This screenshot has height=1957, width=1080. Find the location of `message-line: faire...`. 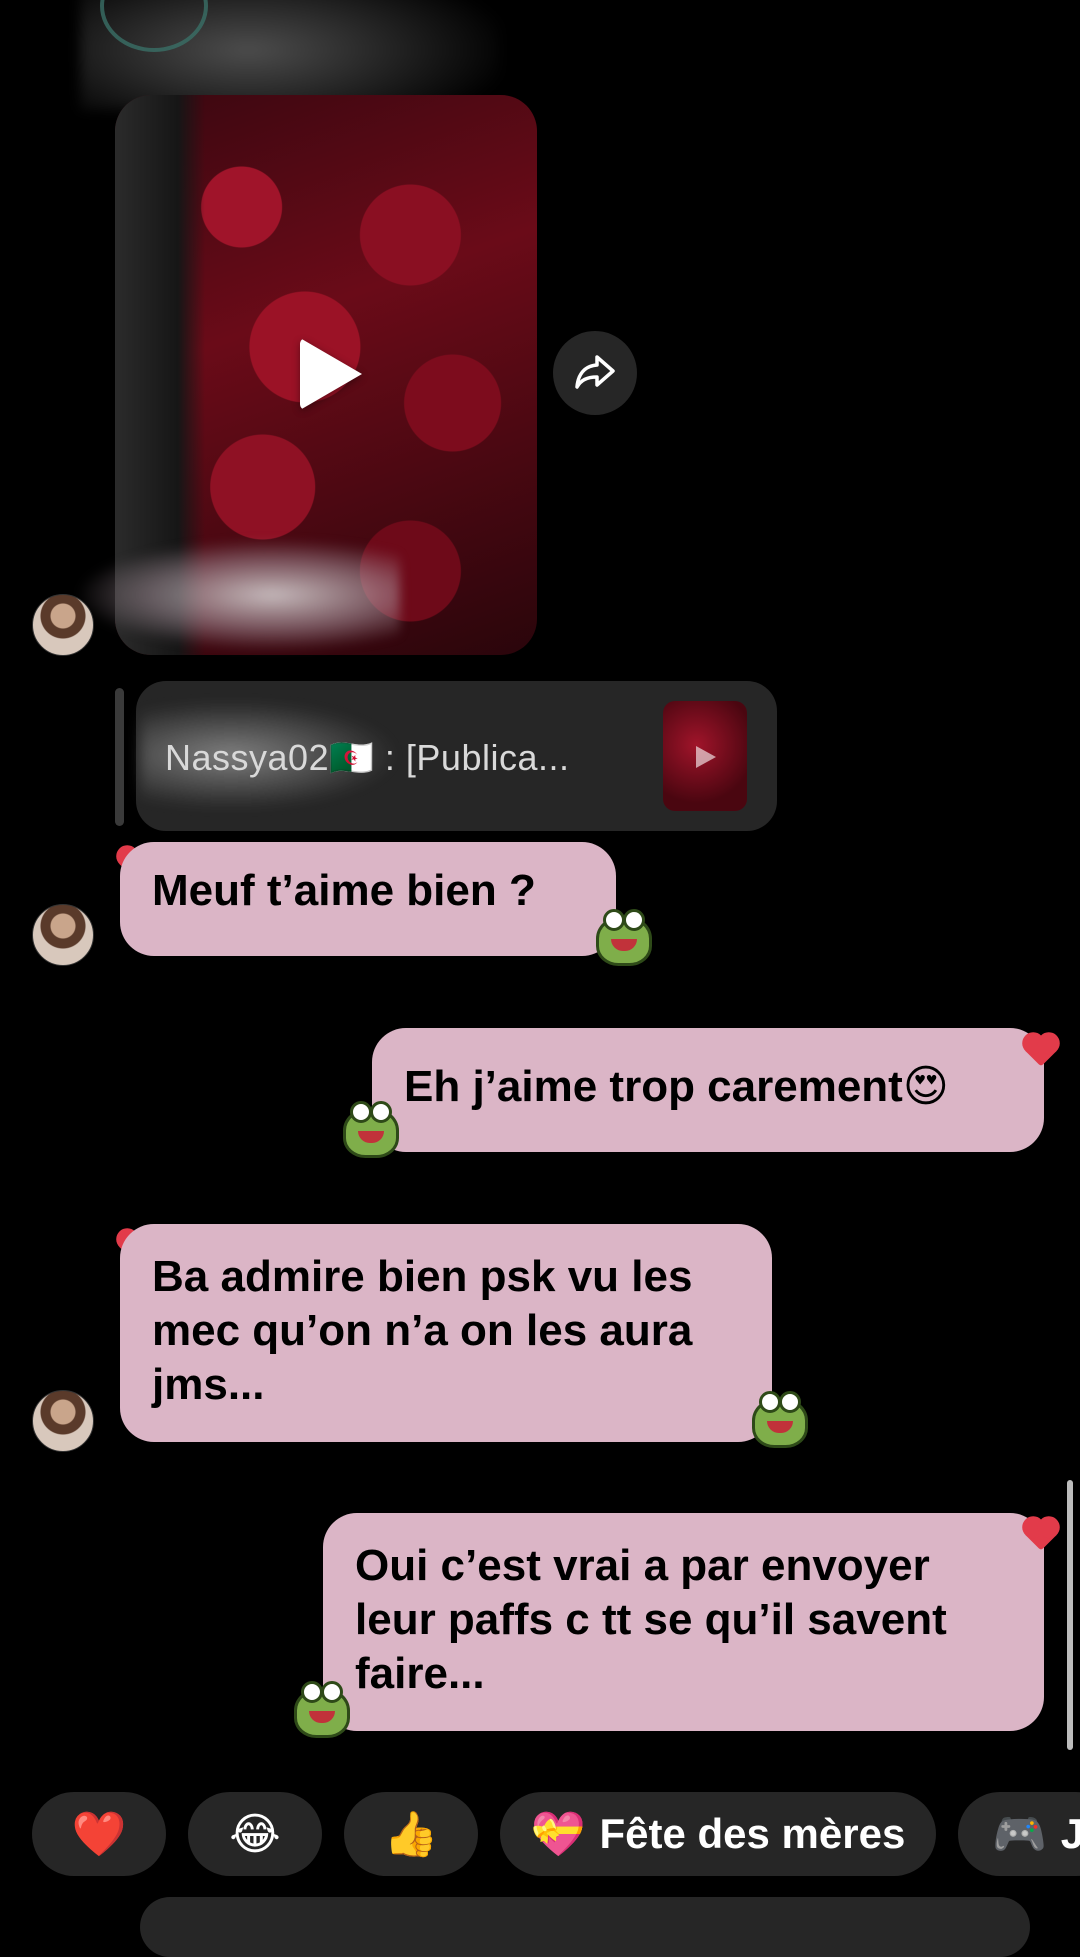

message-line: faire... is located at coordinates (420, 1673).